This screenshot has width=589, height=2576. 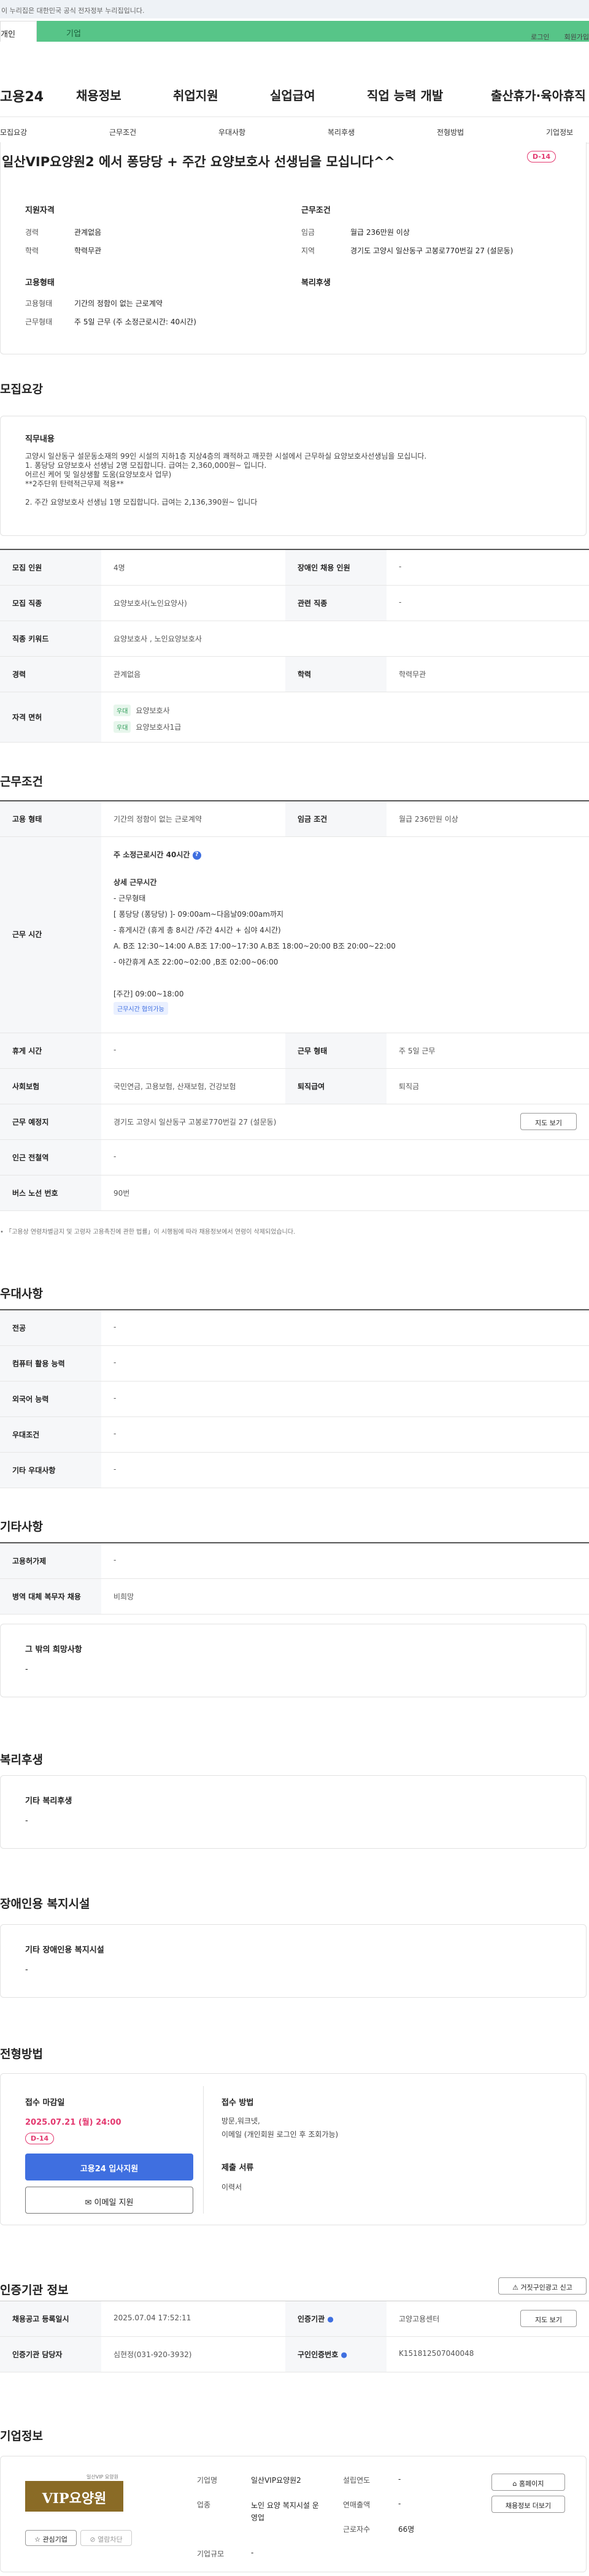 What do you see at coordinates (336, 2318) in the screenshot?
I see `cell-label: 인증기관 ●` at bounding box center [336, 2318].